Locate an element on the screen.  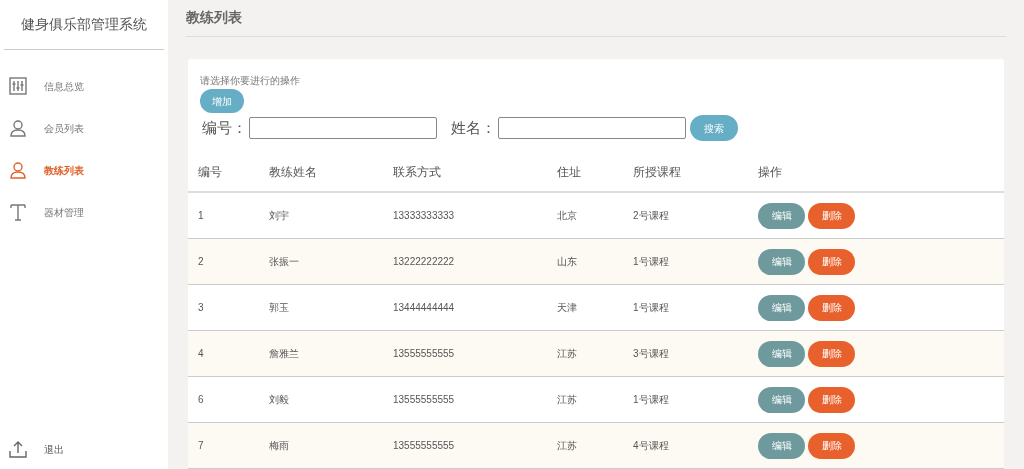
table-cell: 2 is located at coordinates (201, 261).